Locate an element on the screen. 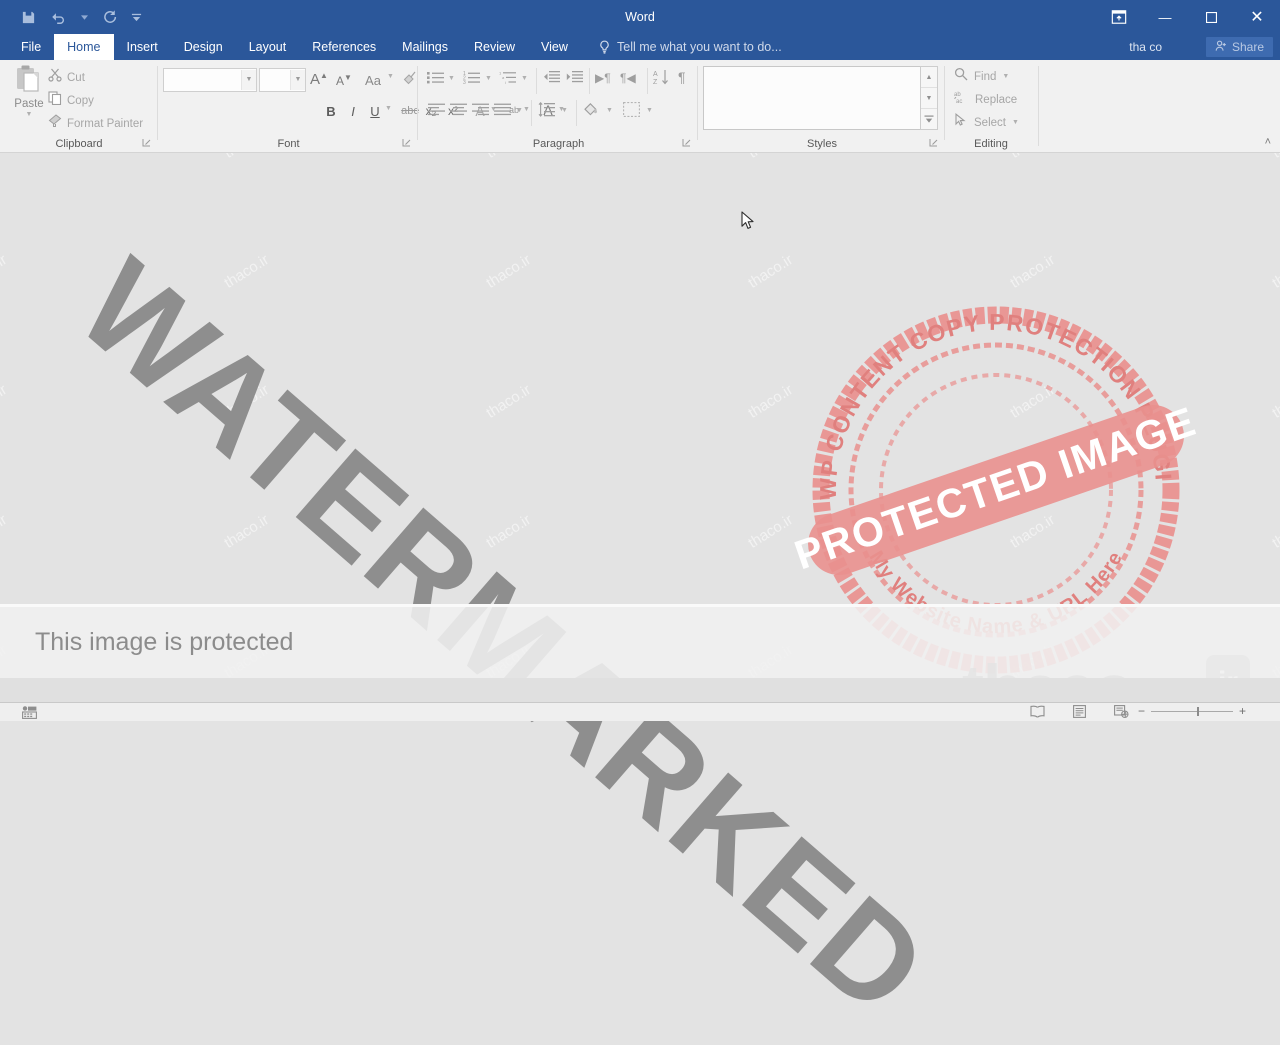 Image resolution: width=1280 pixels, height=1045 pixels. title-bar: Word — ✕ is located at coordinates (640, 17).